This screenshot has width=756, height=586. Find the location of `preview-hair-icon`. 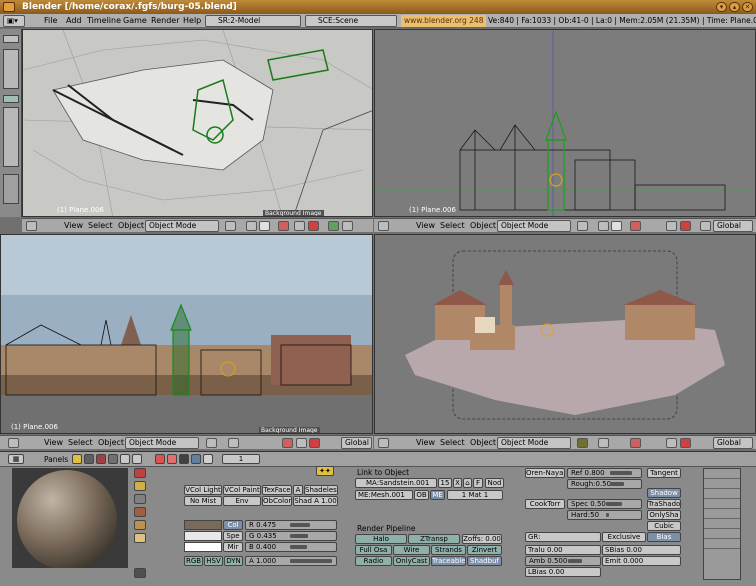

preview-hair-icon is located at coordinates (140, 525).